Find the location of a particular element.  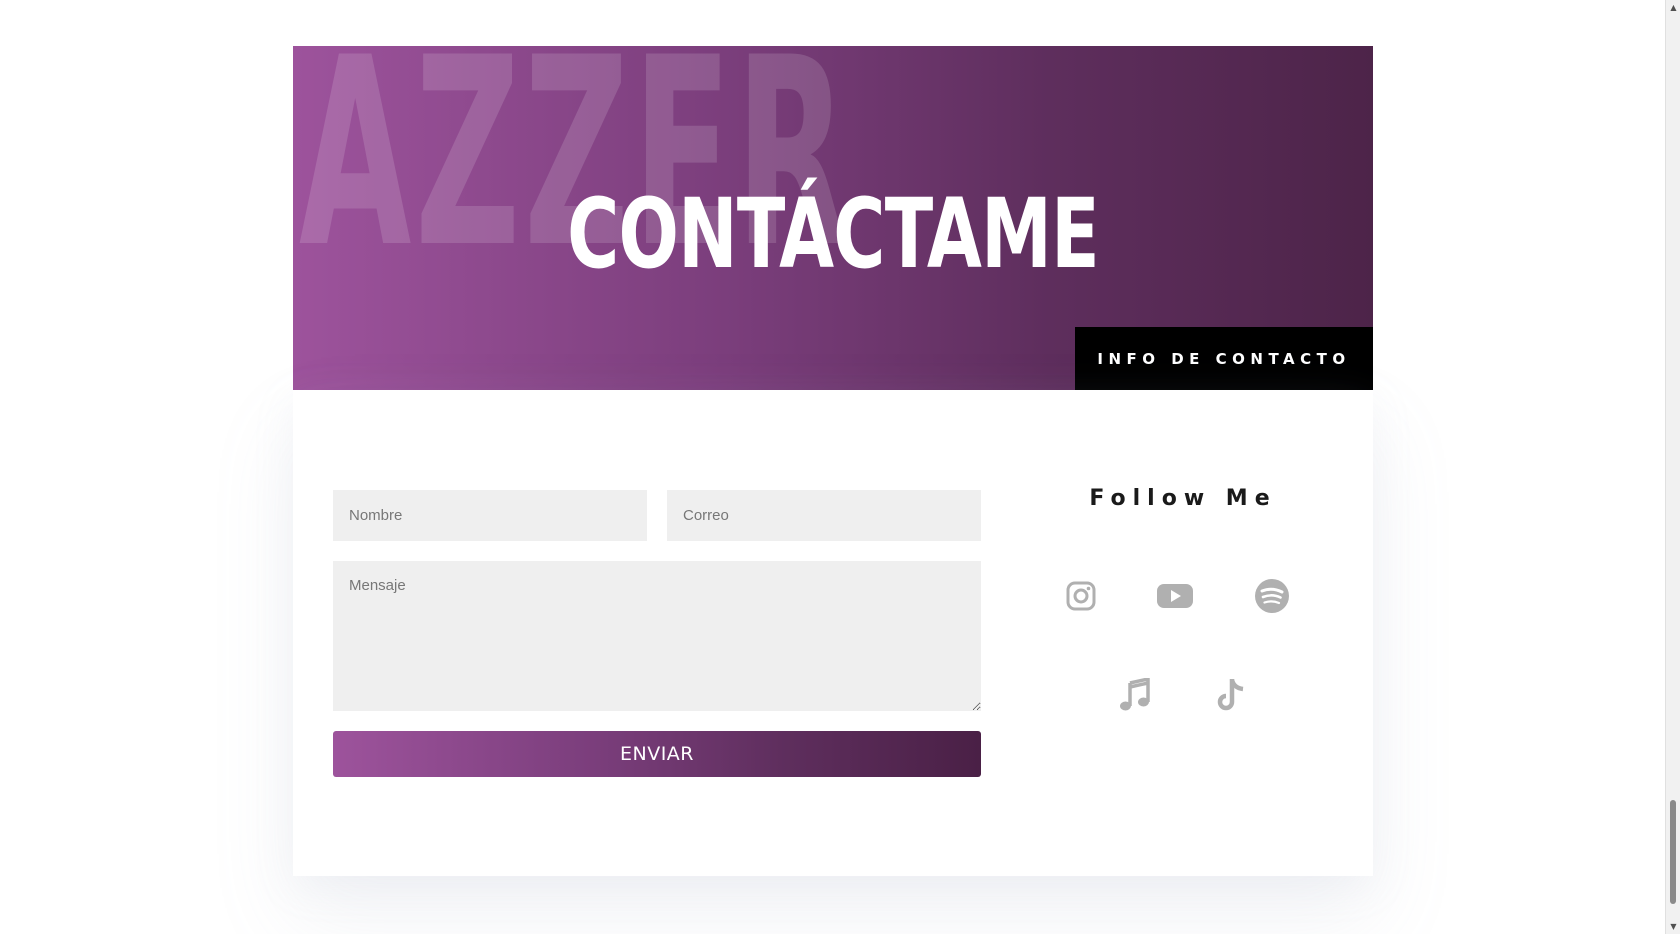

youtube-link is located at coordinates (1175, 596).